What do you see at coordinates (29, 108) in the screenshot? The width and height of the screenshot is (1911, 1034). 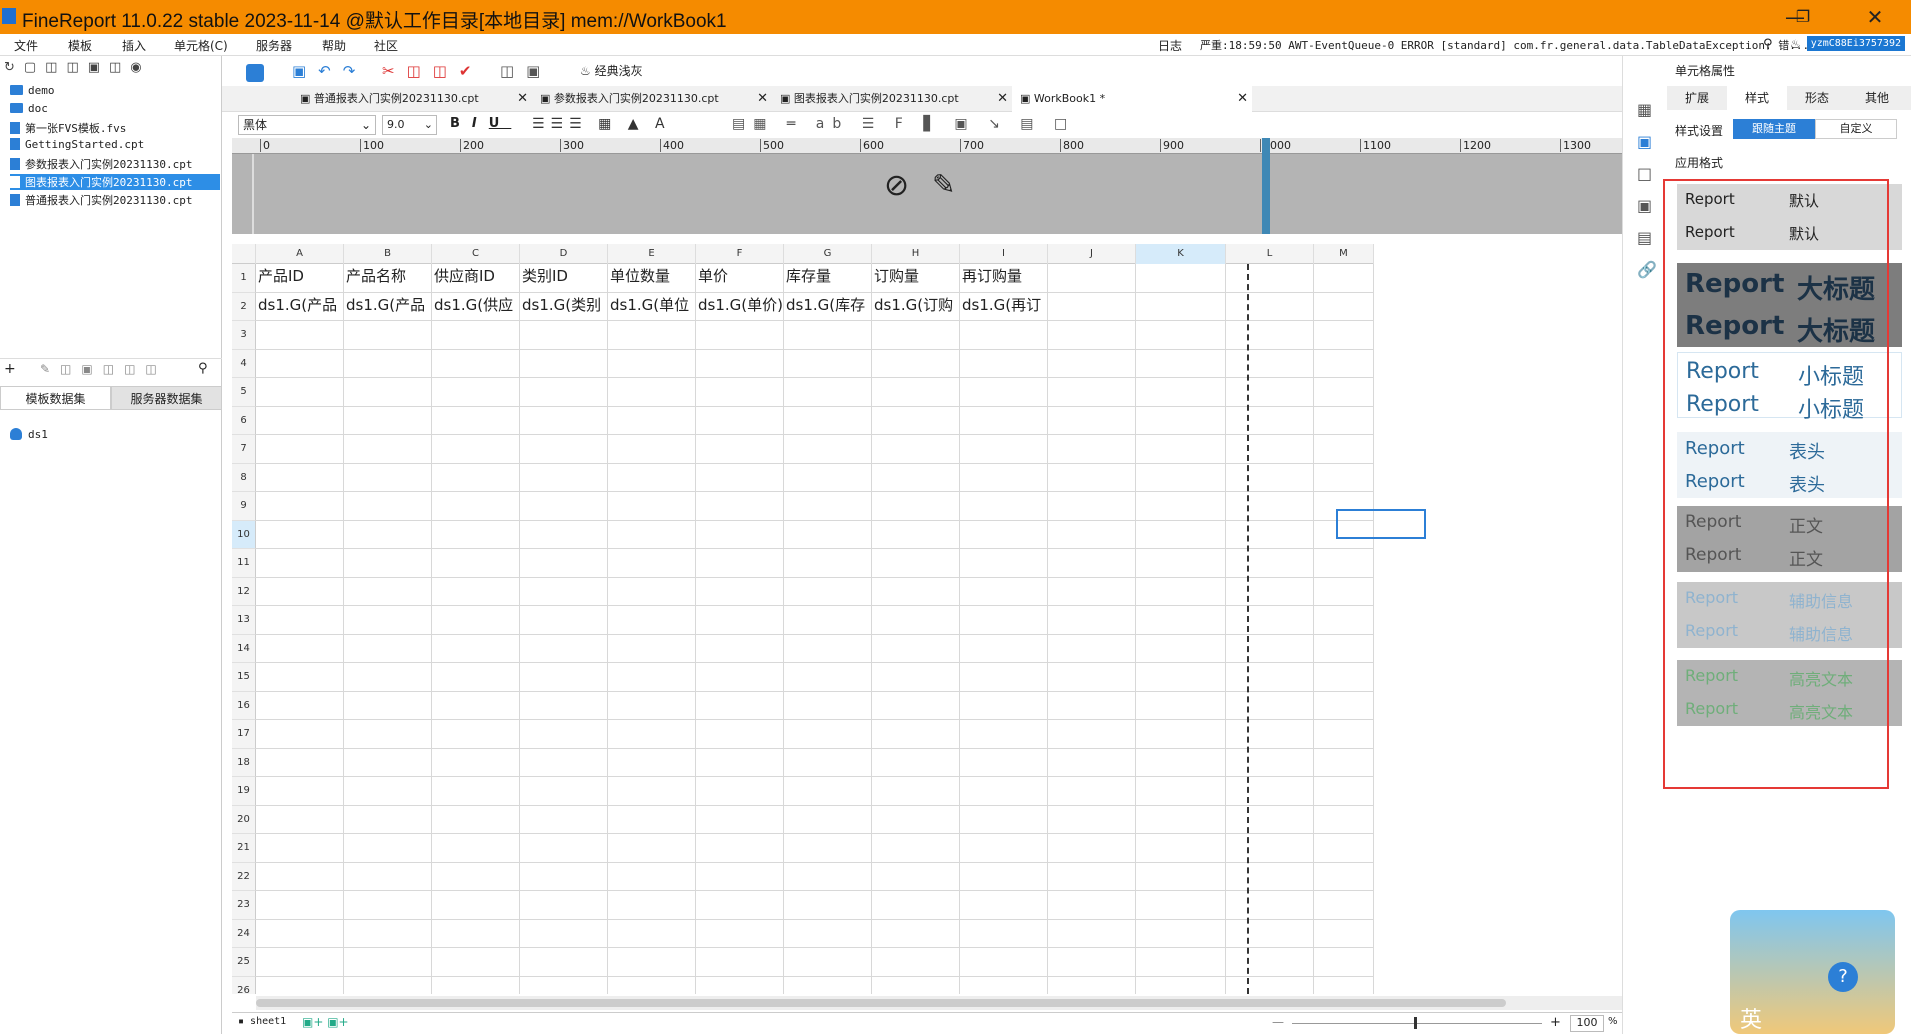 I see `tree-item-doc: doc` at bounding box center [29, 108].